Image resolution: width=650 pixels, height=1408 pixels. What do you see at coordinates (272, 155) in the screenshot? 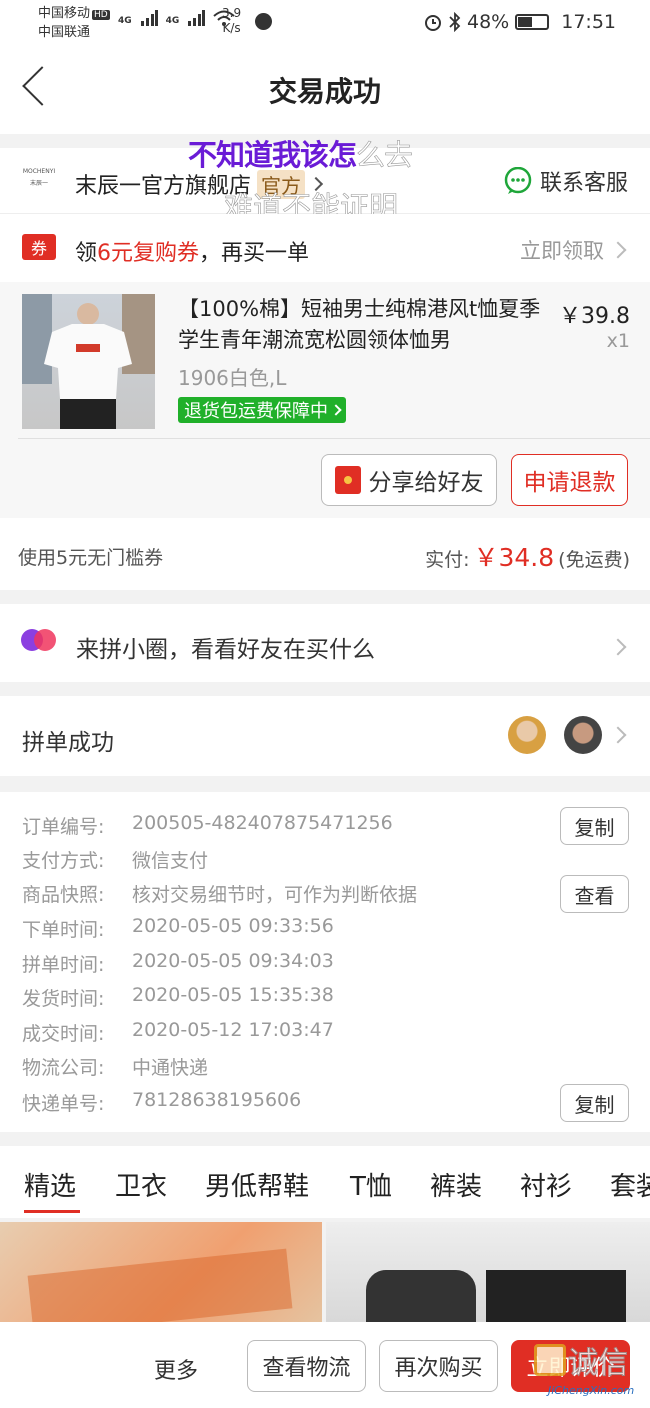
I see `overlay-text-1a: 不知道我该怎` at bounding box center [272, 155].